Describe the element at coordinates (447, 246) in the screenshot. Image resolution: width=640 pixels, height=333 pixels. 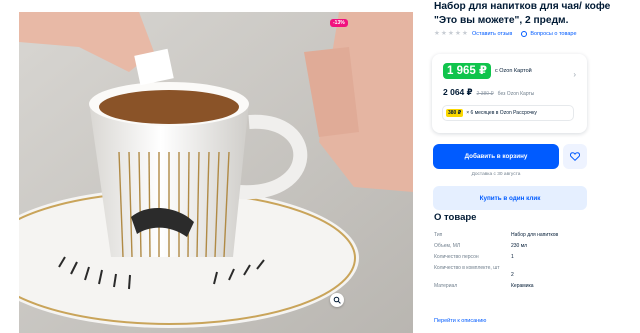
I see `spec-key: Объем, МЛ` at that location.